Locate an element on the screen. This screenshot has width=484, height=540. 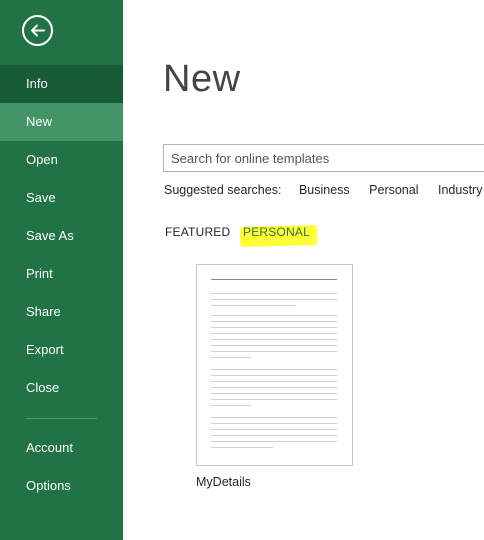
tab-personal: PERSONAL is located at coordinates (278, 236).